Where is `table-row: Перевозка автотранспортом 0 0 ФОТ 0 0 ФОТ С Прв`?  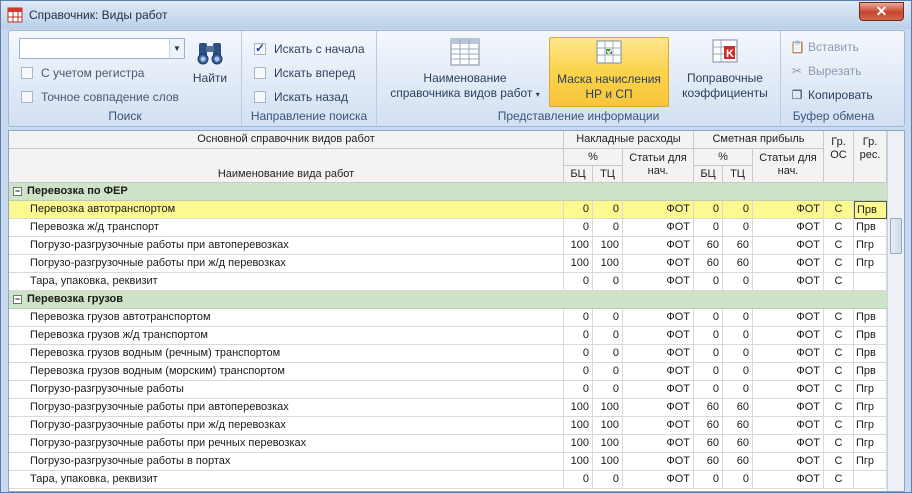
table-row: Перевозка автотранспортом 0 0 ФОТ 0 0 ФОТ С Прв is located at coordinates (448, 210).